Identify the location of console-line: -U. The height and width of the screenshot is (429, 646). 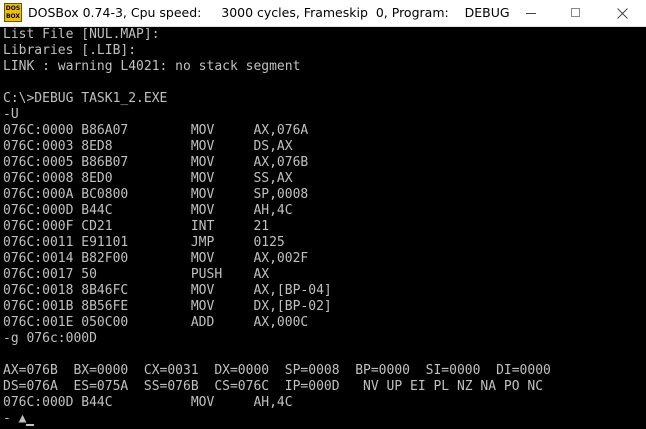
(11, 114).